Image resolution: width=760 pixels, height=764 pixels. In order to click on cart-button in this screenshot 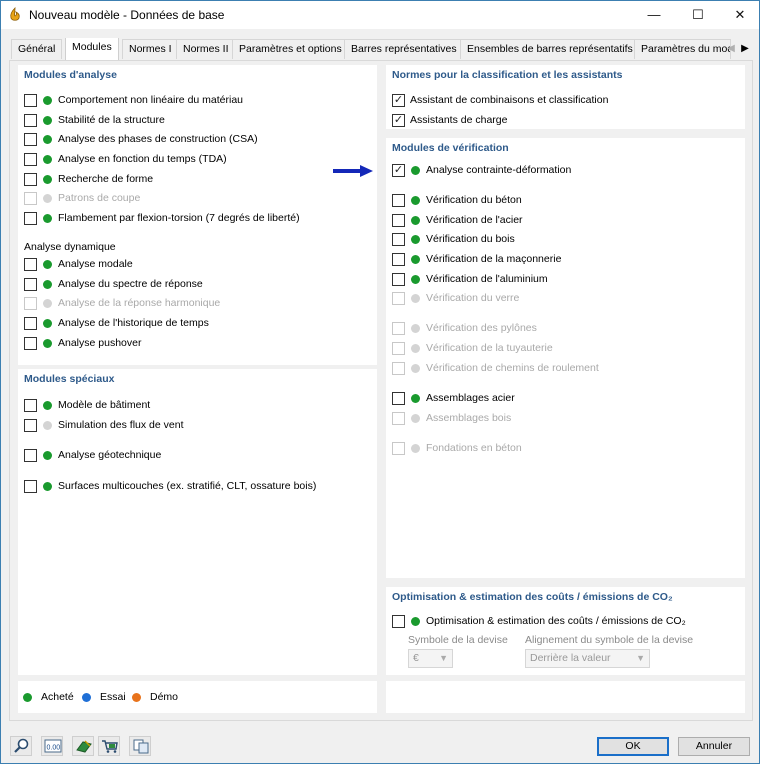, I will do `click(109, 746)`.